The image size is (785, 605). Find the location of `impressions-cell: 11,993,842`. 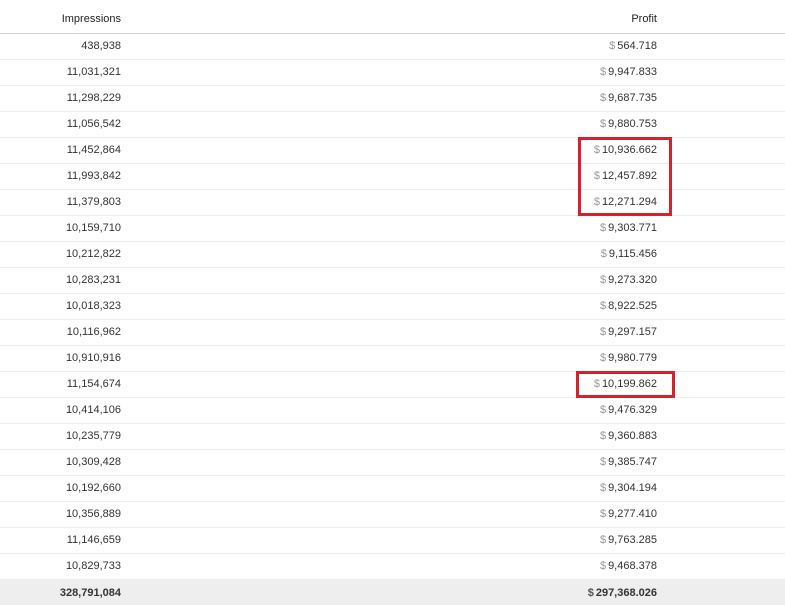

impressions-cell: 11,993,842 is located at coordinates (93, 176).